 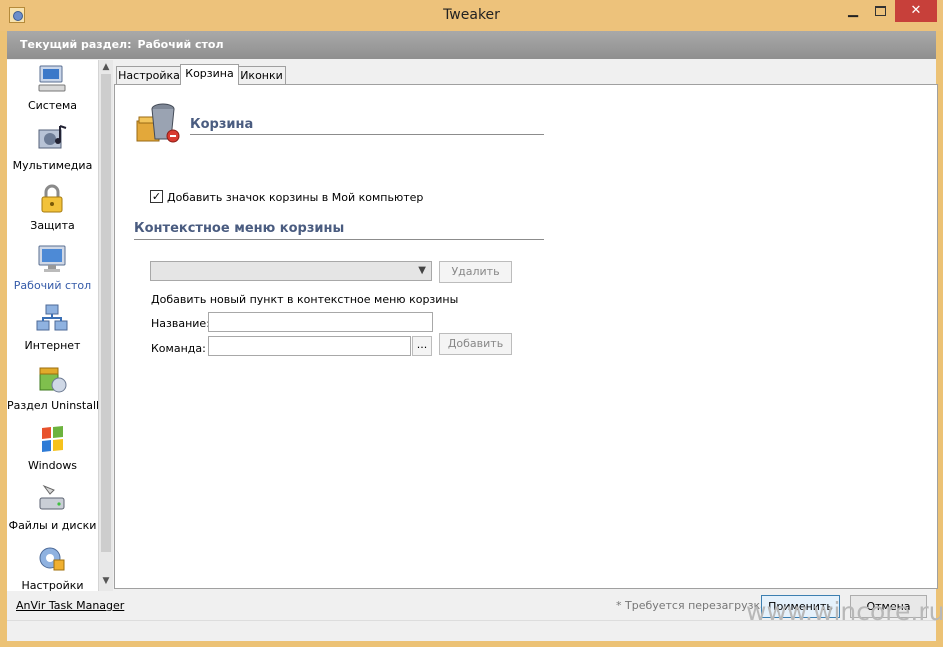 What do you see at coordinates (422, 270) in the screenshot?
I see `chevron-down-icon: ▼` at bounding box center [422, 270].